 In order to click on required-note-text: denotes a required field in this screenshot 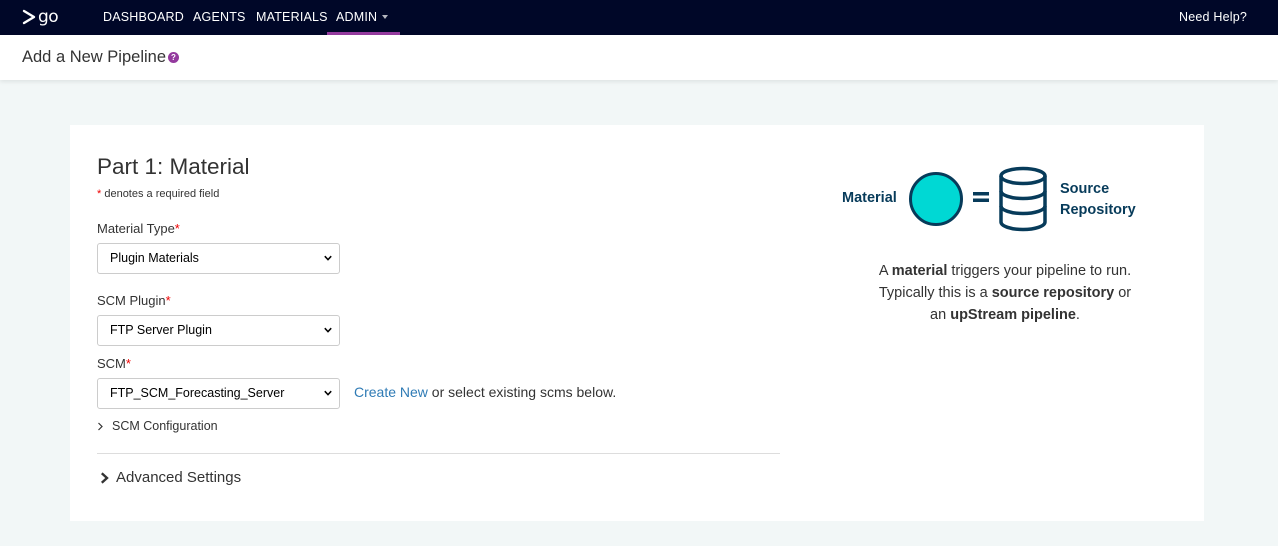, I will do `click(160, 194)`.